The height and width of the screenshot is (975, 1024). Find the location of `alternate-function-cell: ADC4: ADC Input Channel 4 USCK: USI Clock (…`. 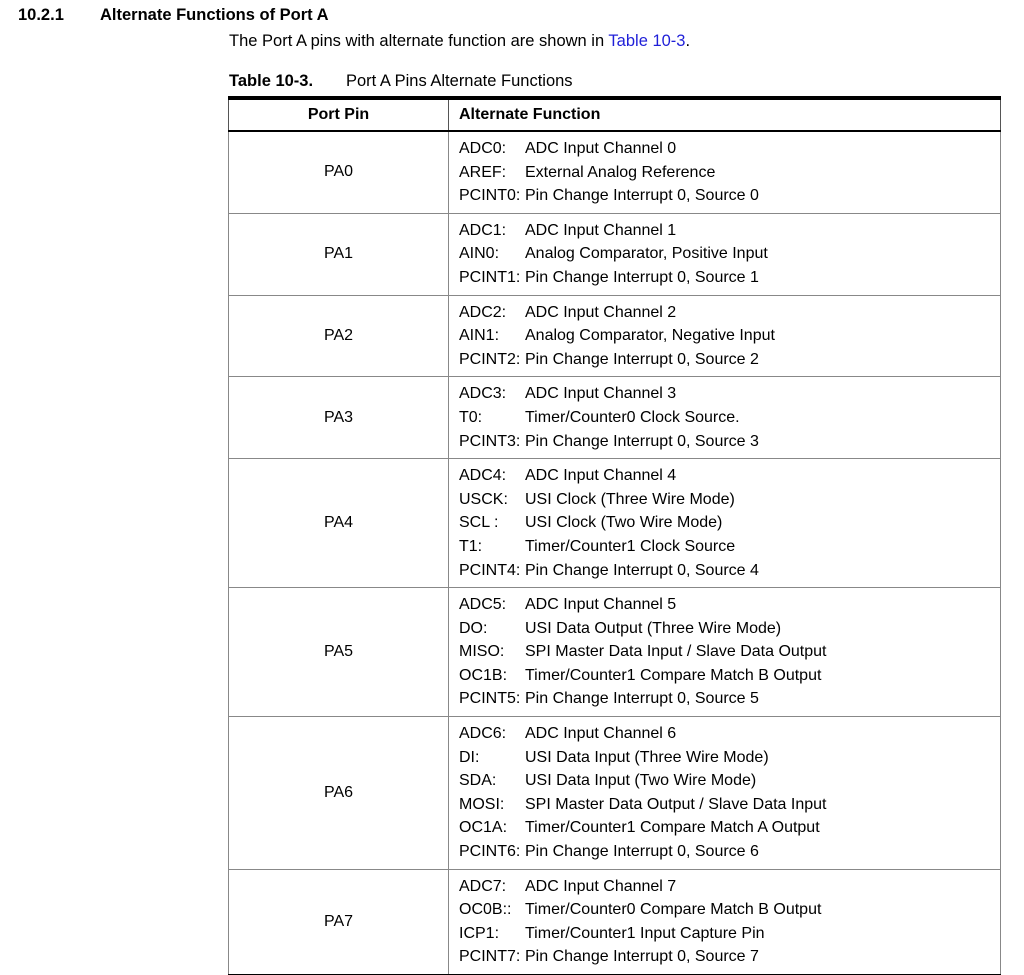

alternate-function-cell: ADC4: ADC Input Channel 4 USCK: USI Clock (… is located at coordinates (724, 523).